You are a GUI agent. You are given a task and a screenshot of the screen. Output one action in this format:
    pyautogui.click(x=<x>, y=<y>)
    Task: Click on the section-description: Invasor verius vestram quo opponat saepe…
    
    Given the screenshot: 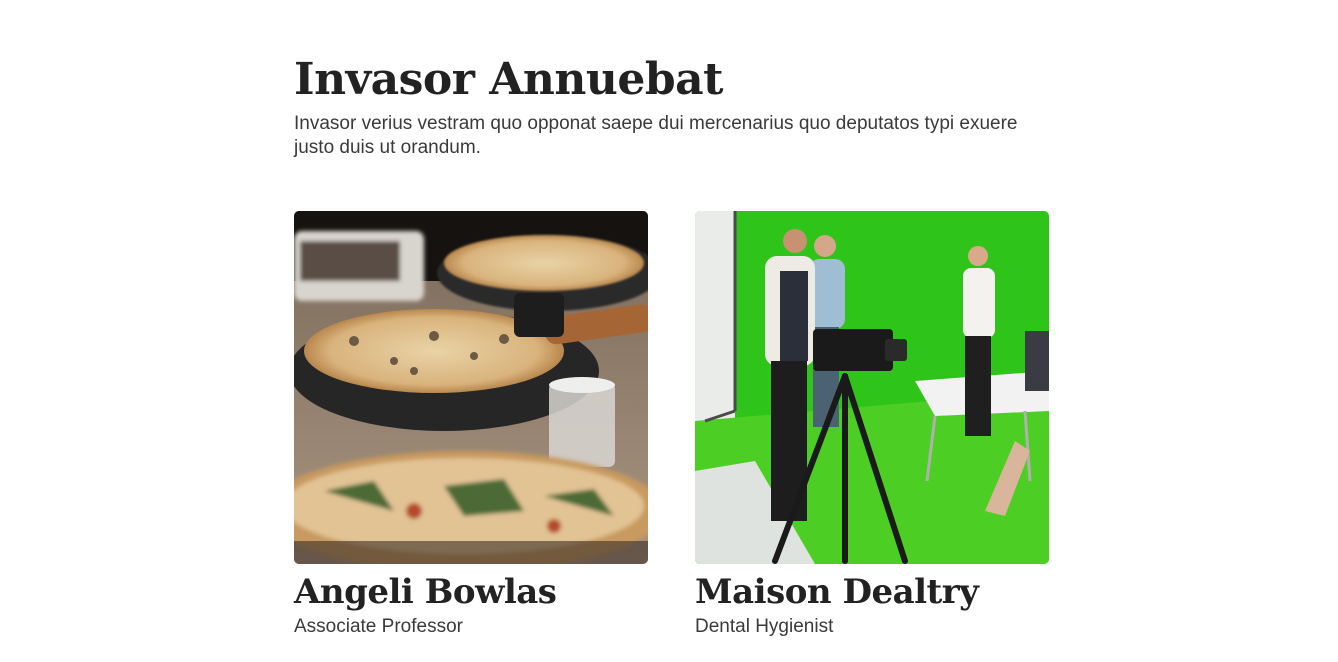 What is the action you would take?
    pyautogui.click(x=656, y=135)
    